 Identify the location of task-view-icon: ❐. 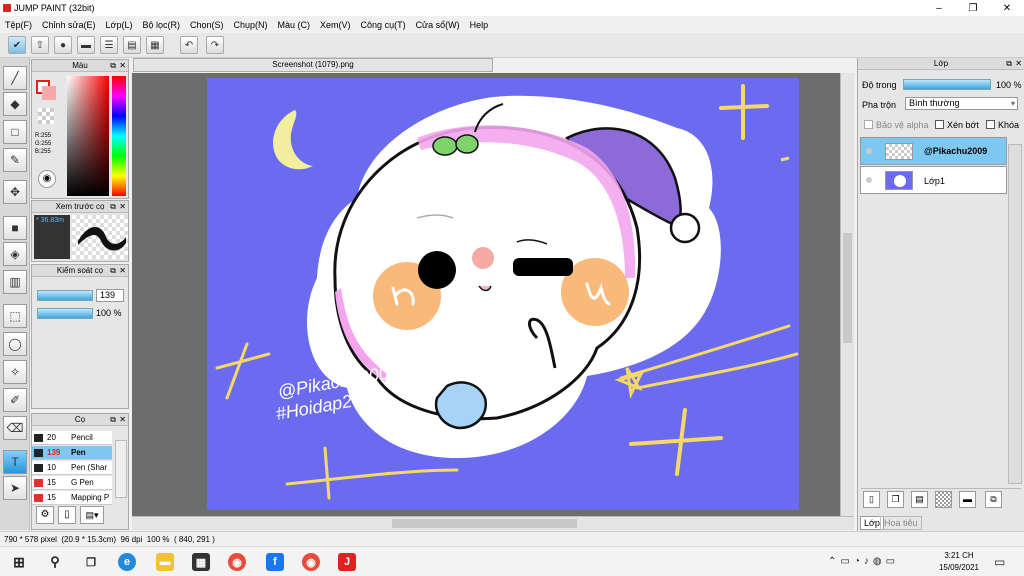
(91, 562).